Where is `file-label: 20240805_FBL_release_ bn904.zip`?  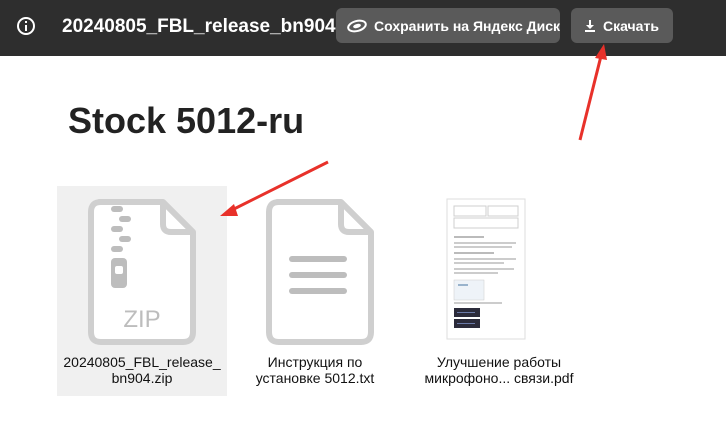 file-label: 20240805_FBL_release_ bn904.zip is located at coordinates (142, 370).